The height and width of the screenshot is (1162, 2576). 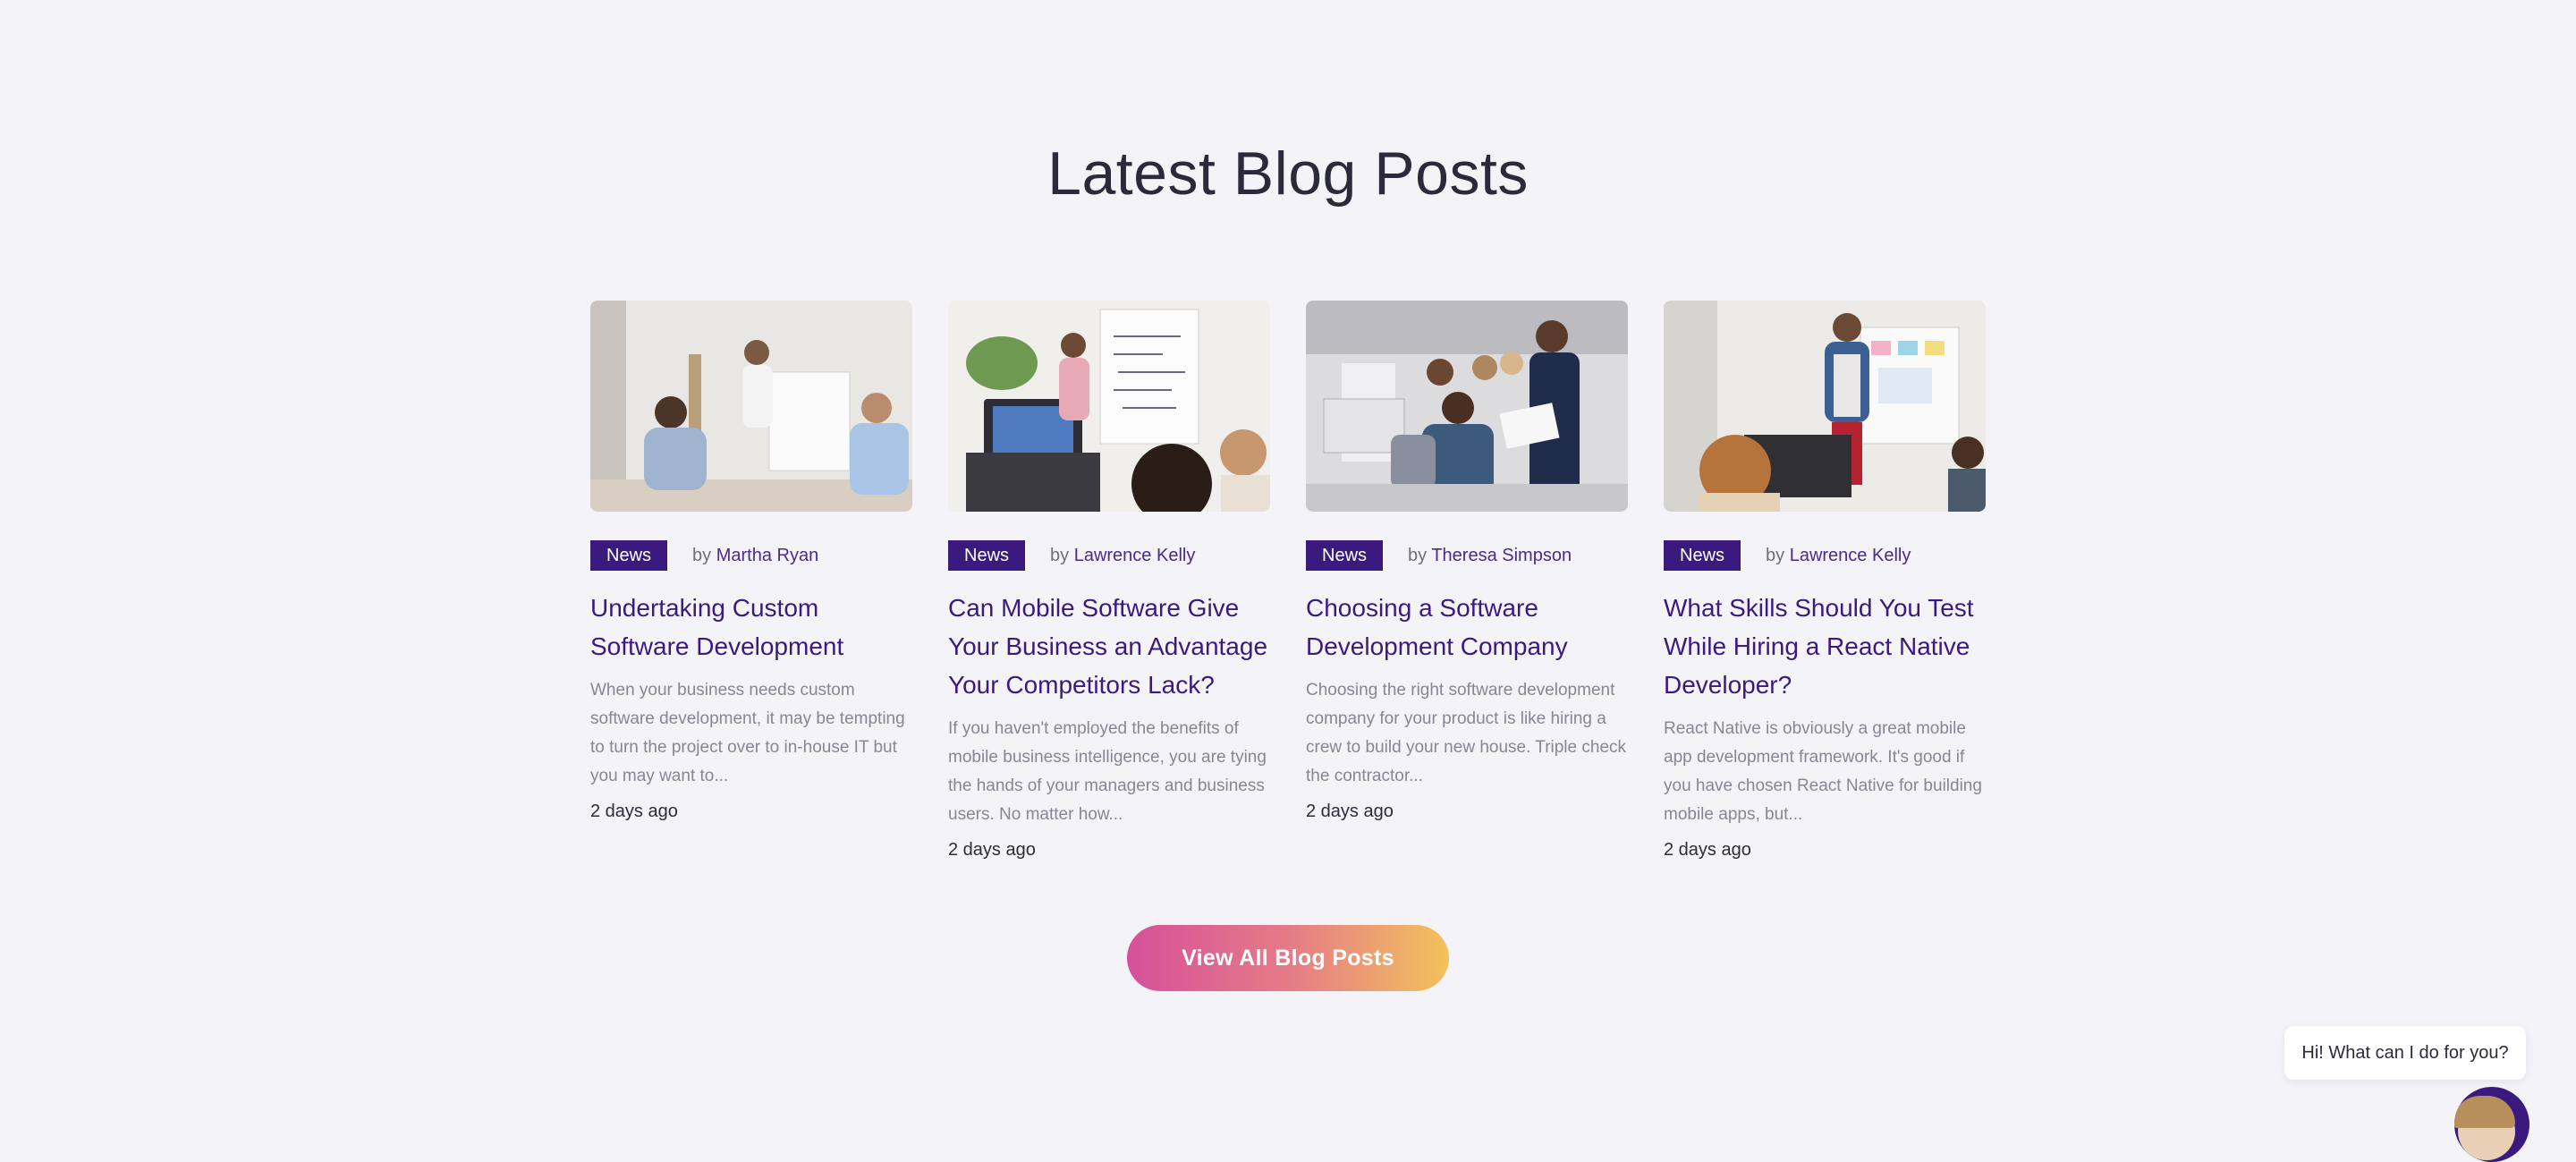 I want to click on post-title-link: Undertaking Custom Software Development, so click(x=751, y=628).